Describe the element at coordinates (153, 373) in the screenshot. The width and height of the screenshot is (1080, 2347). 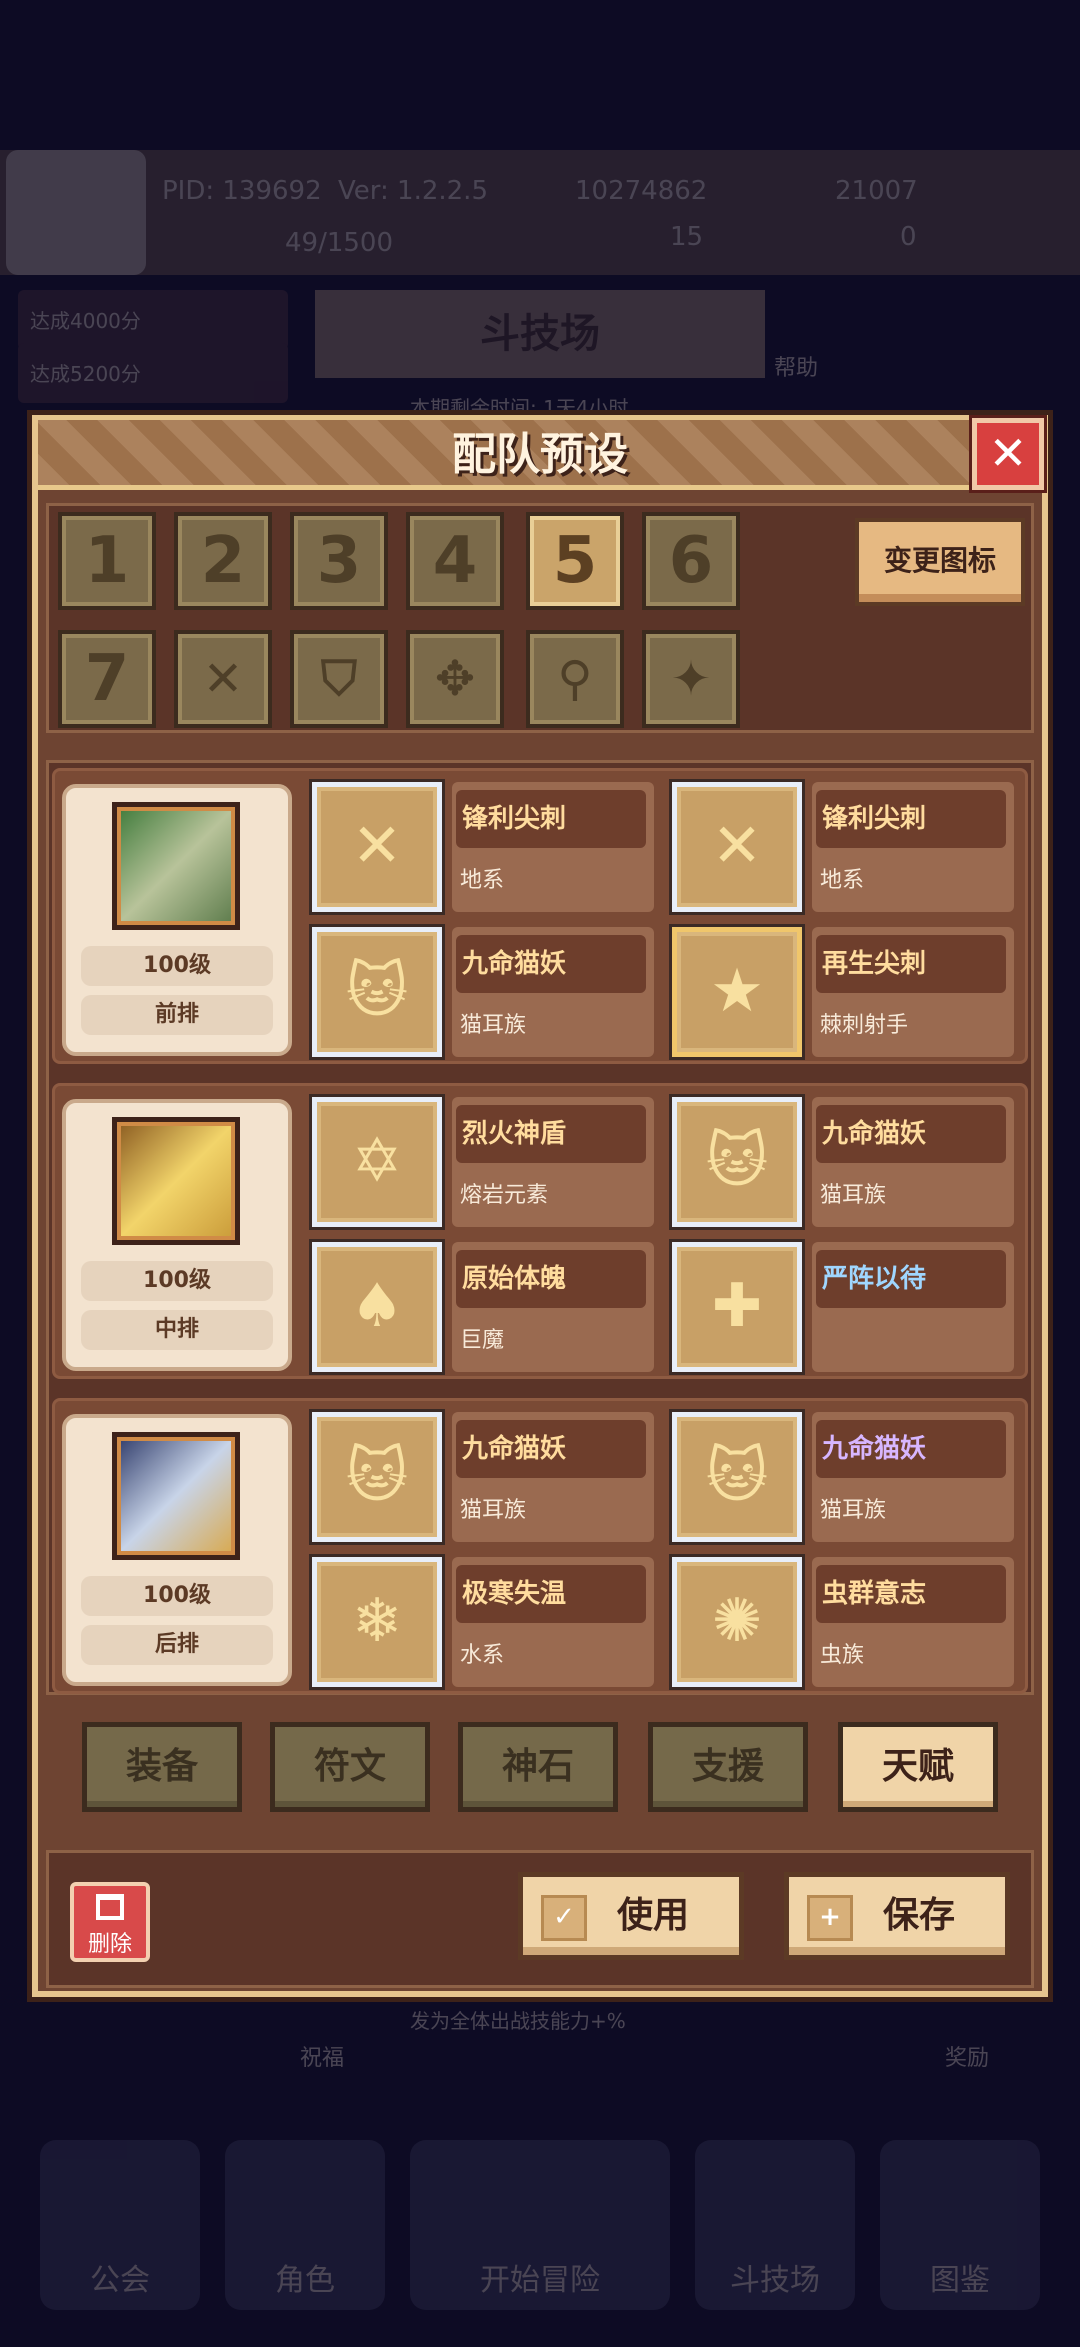
I see `side-item: 达成5200分` at that location.